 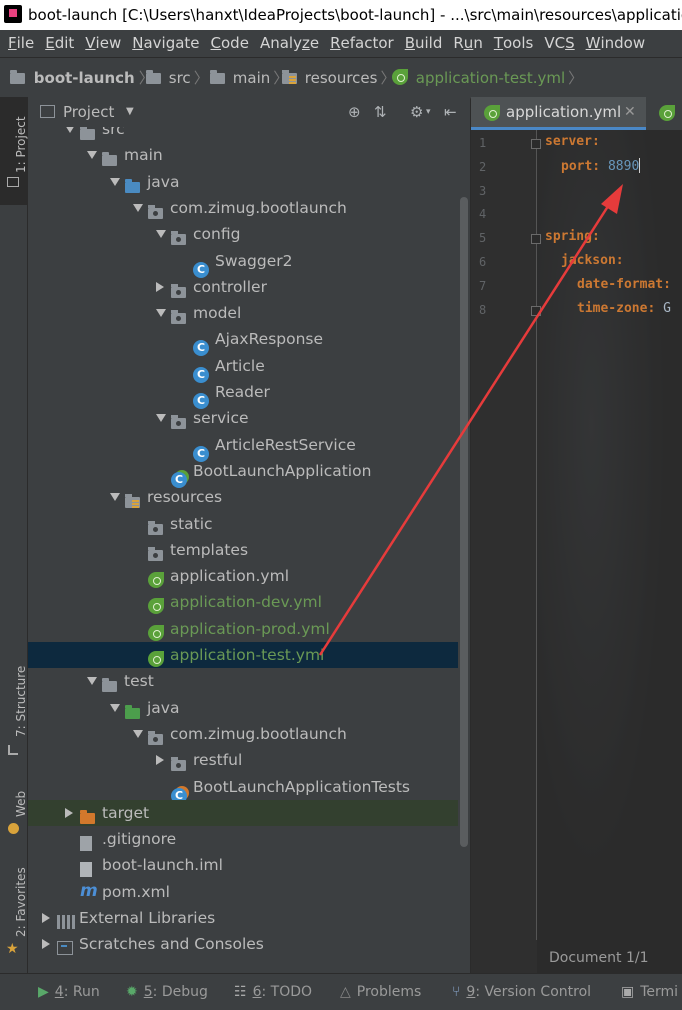 I want to click on tree-row-target: target, so click(x=243, y=812).